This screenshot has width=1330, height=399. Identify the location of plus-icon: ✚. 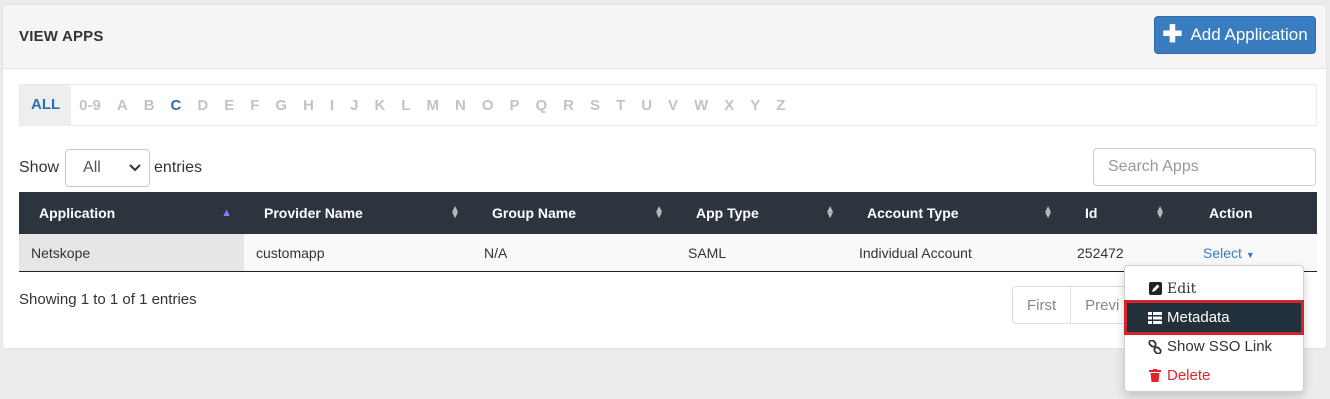
(1172, 34).